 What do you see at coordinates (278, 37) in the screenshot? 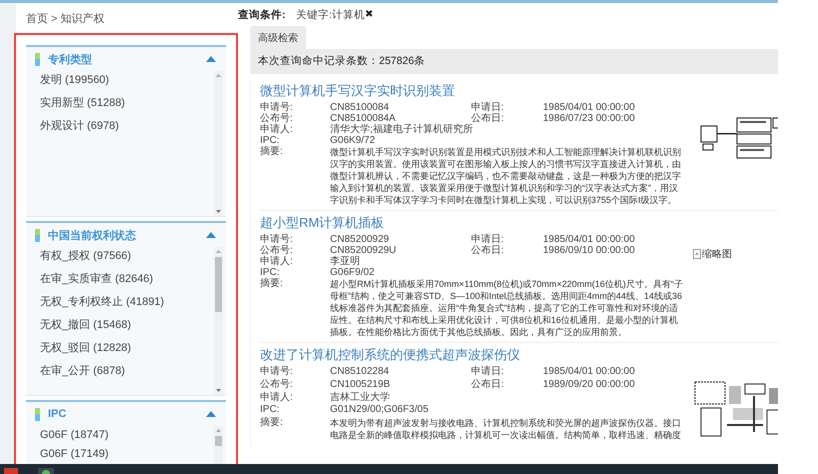
I see `tab: 高级检索` at bounding box center [278, 37].